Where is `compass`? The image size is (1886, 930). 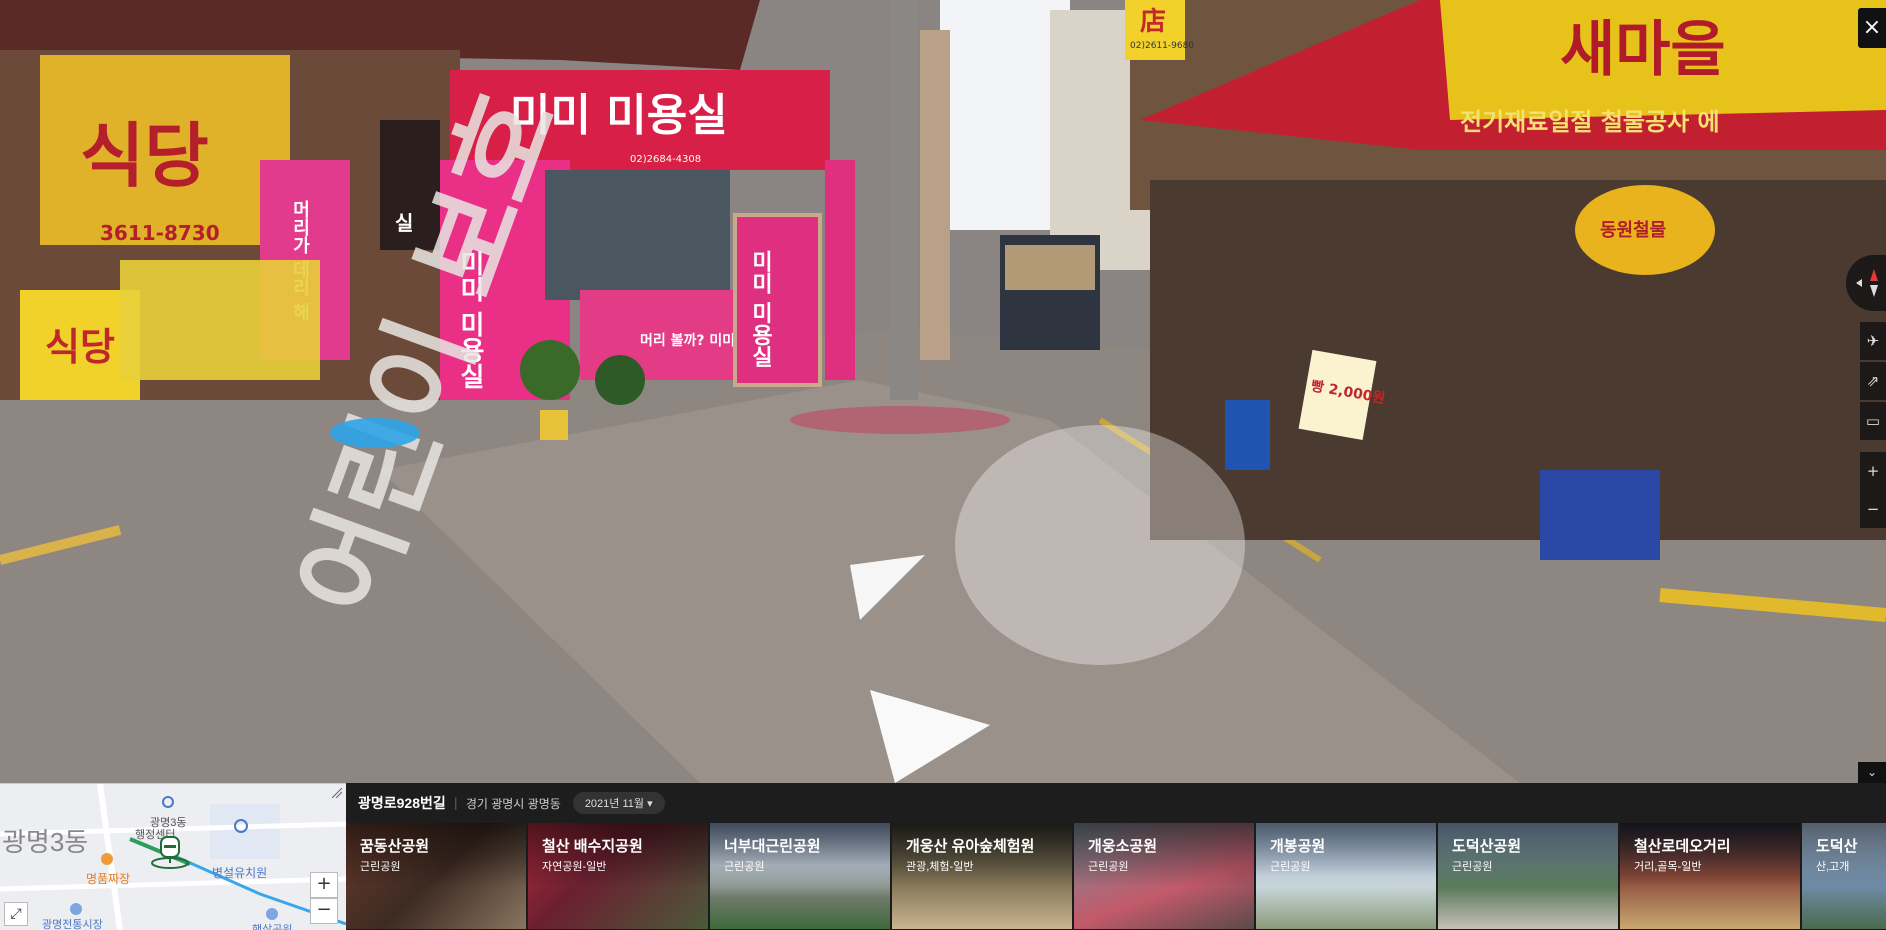 compass is located at coordinates (1866, 283).